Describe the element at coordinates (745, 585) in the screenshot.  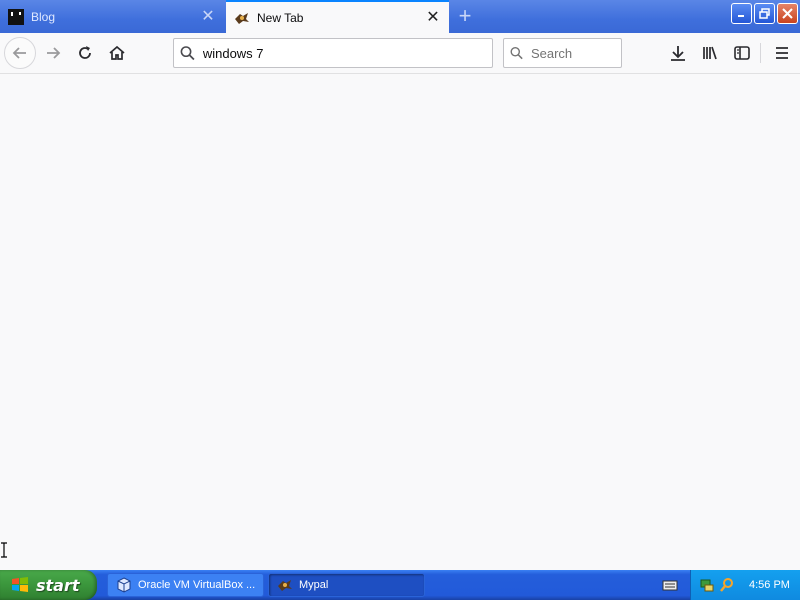
I see `system-tray: 4:56 PM` at that location.